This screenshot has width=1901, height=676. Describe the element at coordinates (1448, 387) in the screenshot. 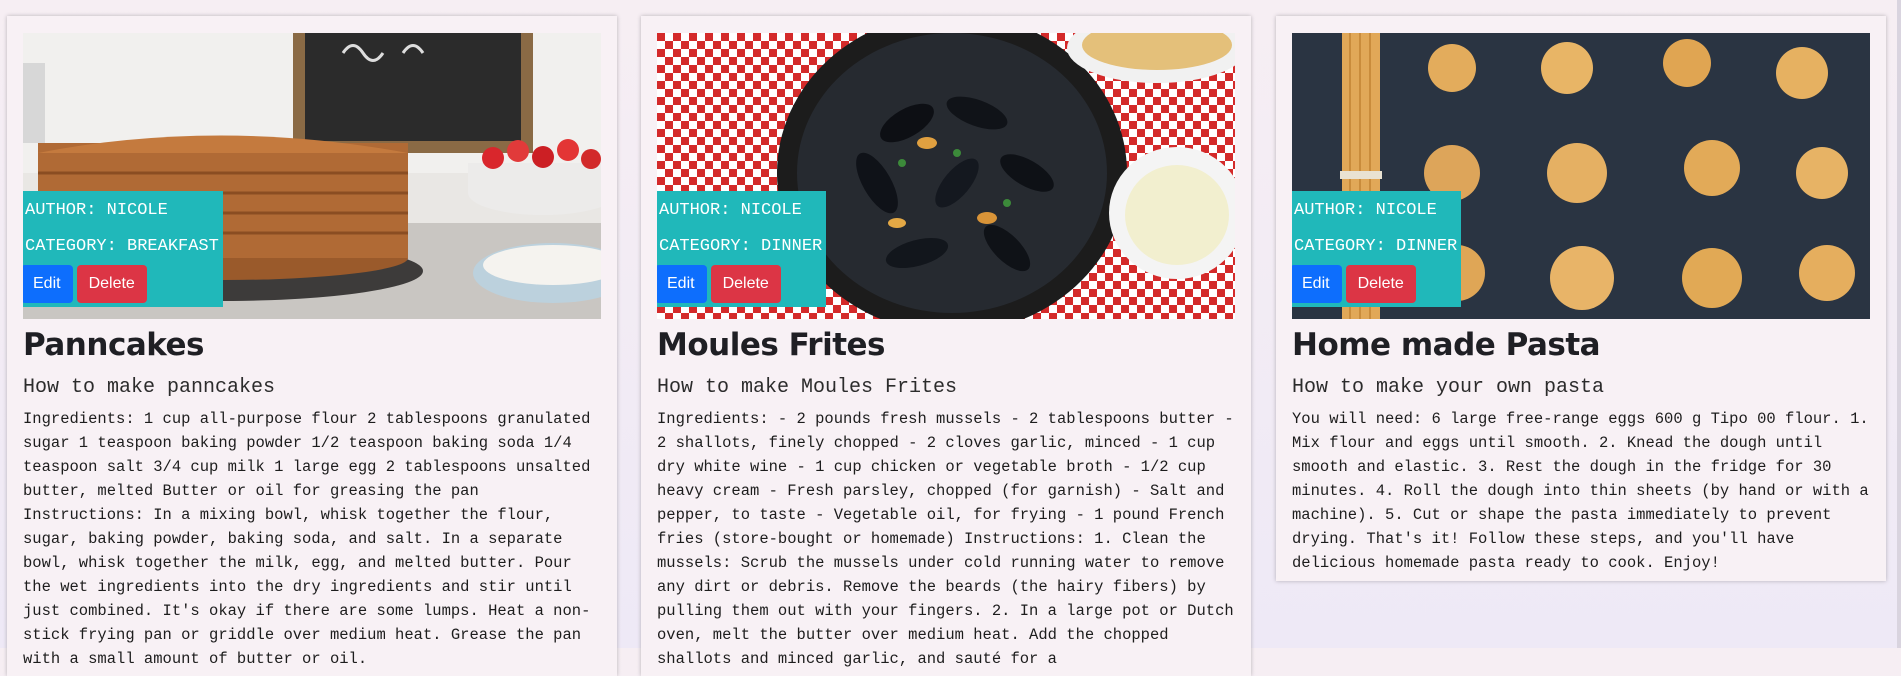

I see `recipe-subtitle: How to make your own pasta` at that location.